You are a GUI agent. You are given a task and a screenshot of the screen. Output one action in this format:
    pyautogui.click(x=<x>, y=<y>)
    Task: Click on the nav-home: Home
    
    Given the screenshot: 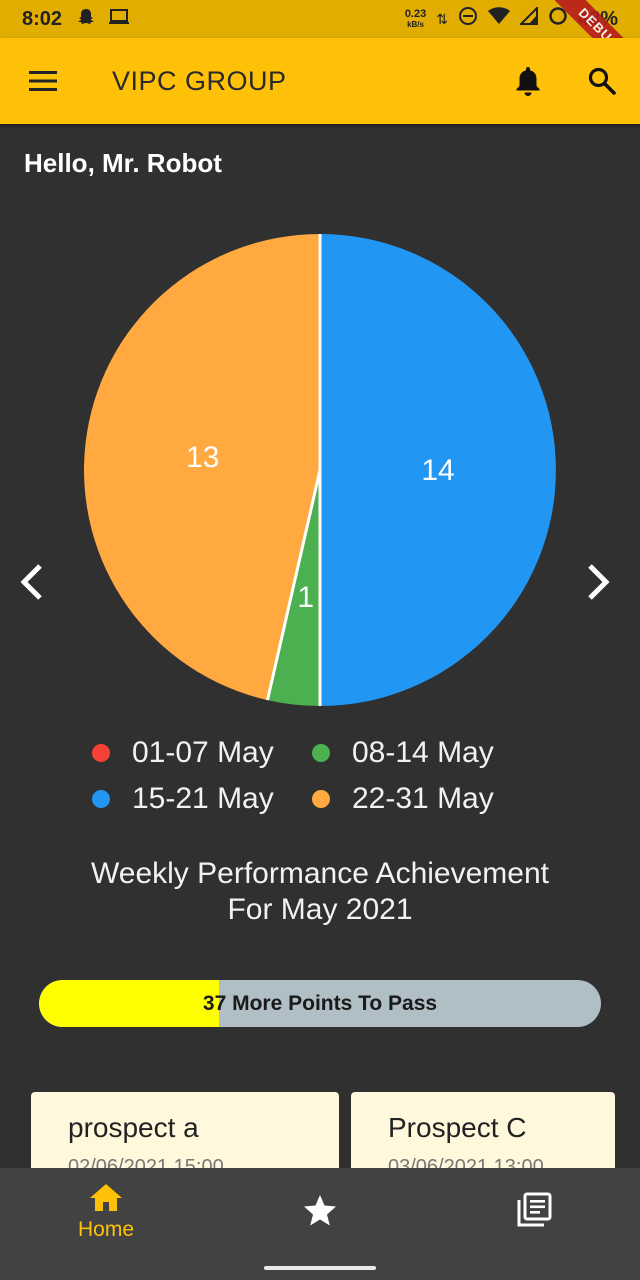 What is the action you would take?
    pyautogui.click(x=106, y=1212)
    